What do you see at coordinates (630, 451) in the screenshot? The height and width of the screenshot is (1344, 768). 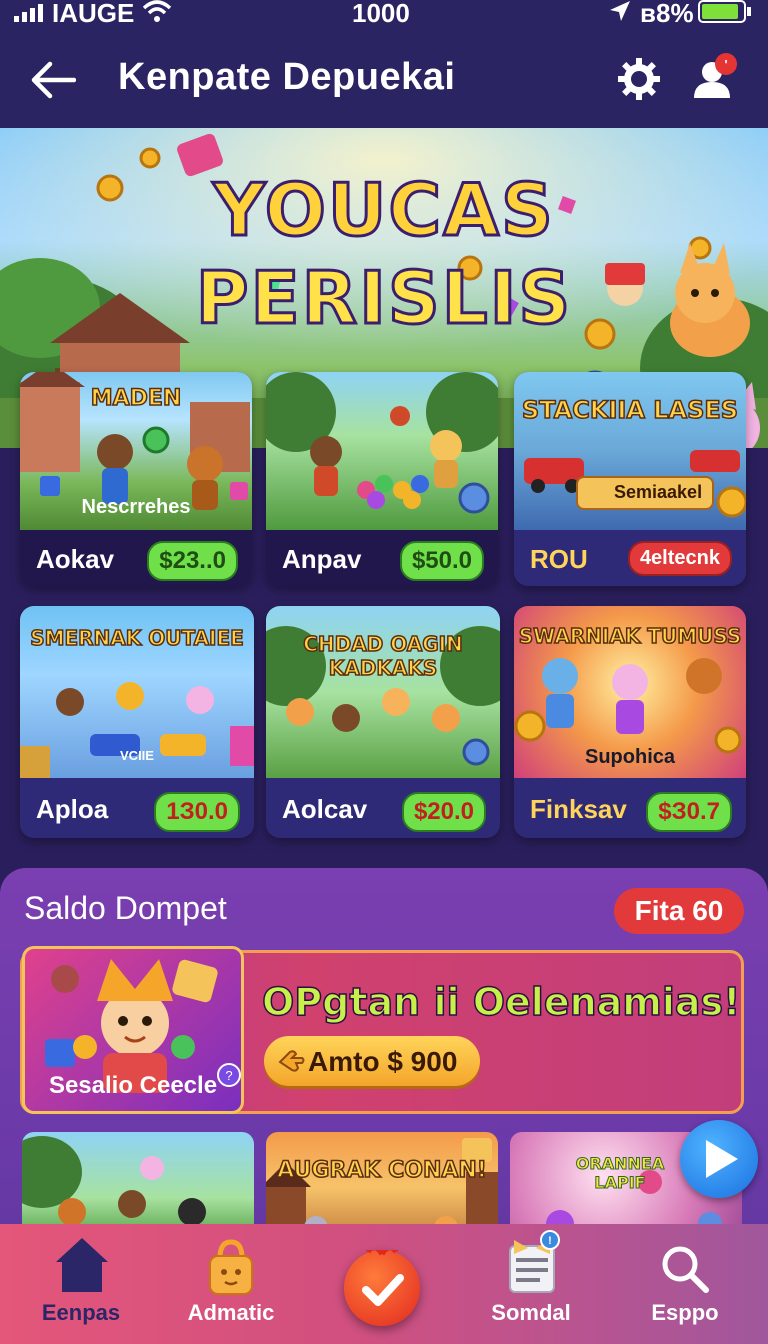 I see `game-card-art: STACKIIA LASES Semiaakel` at bounding box center [630, 451].